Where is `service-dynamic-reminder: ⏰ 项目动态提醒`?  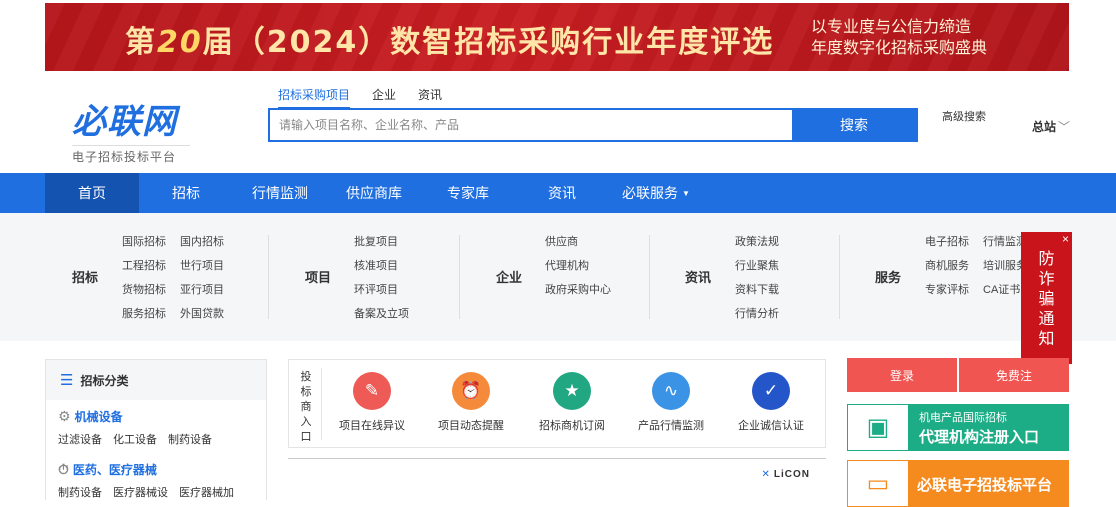 service-dynamic-reminder: ⏰ 项目动态提醒 is located at coordinates (471, 402).